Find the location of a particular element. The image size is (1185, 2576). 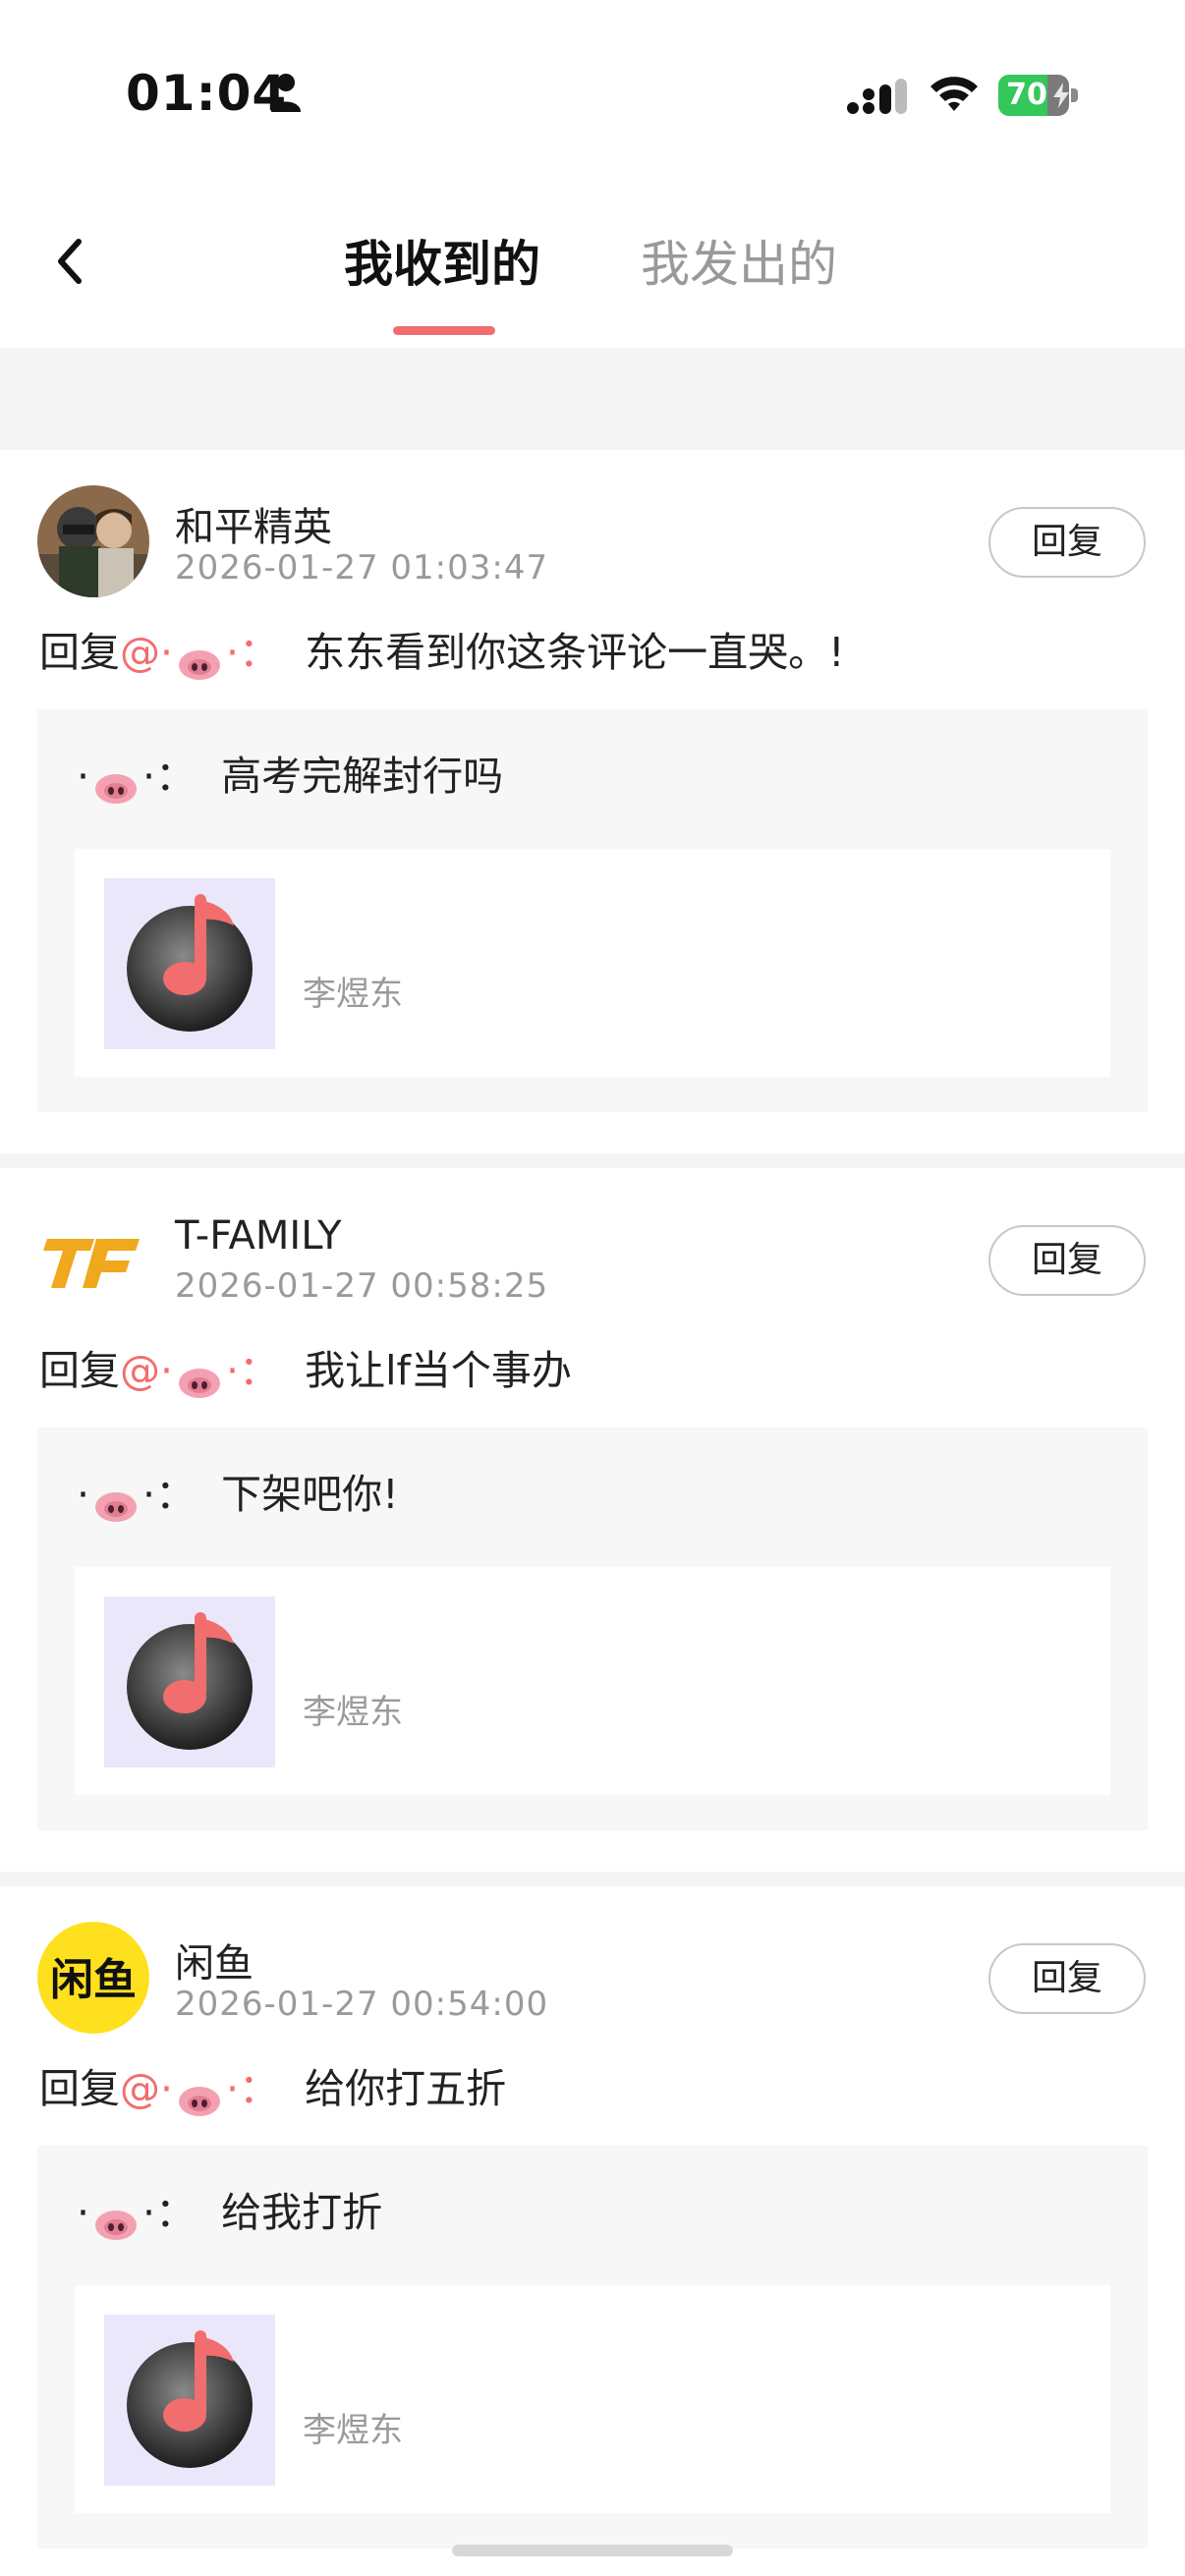

quoted-body: 给我打折 is located at coordinates (302, 2212).